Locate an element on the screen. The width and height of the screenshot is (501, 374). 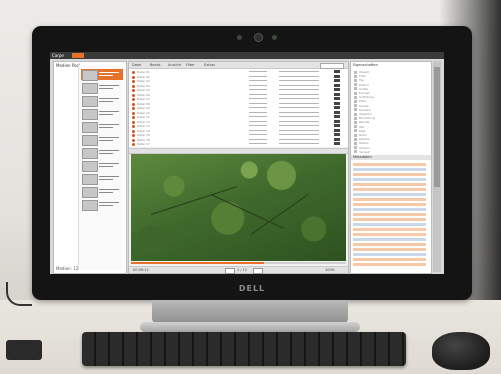
table-row: Datei 03 is located at coordinates (238, 81).